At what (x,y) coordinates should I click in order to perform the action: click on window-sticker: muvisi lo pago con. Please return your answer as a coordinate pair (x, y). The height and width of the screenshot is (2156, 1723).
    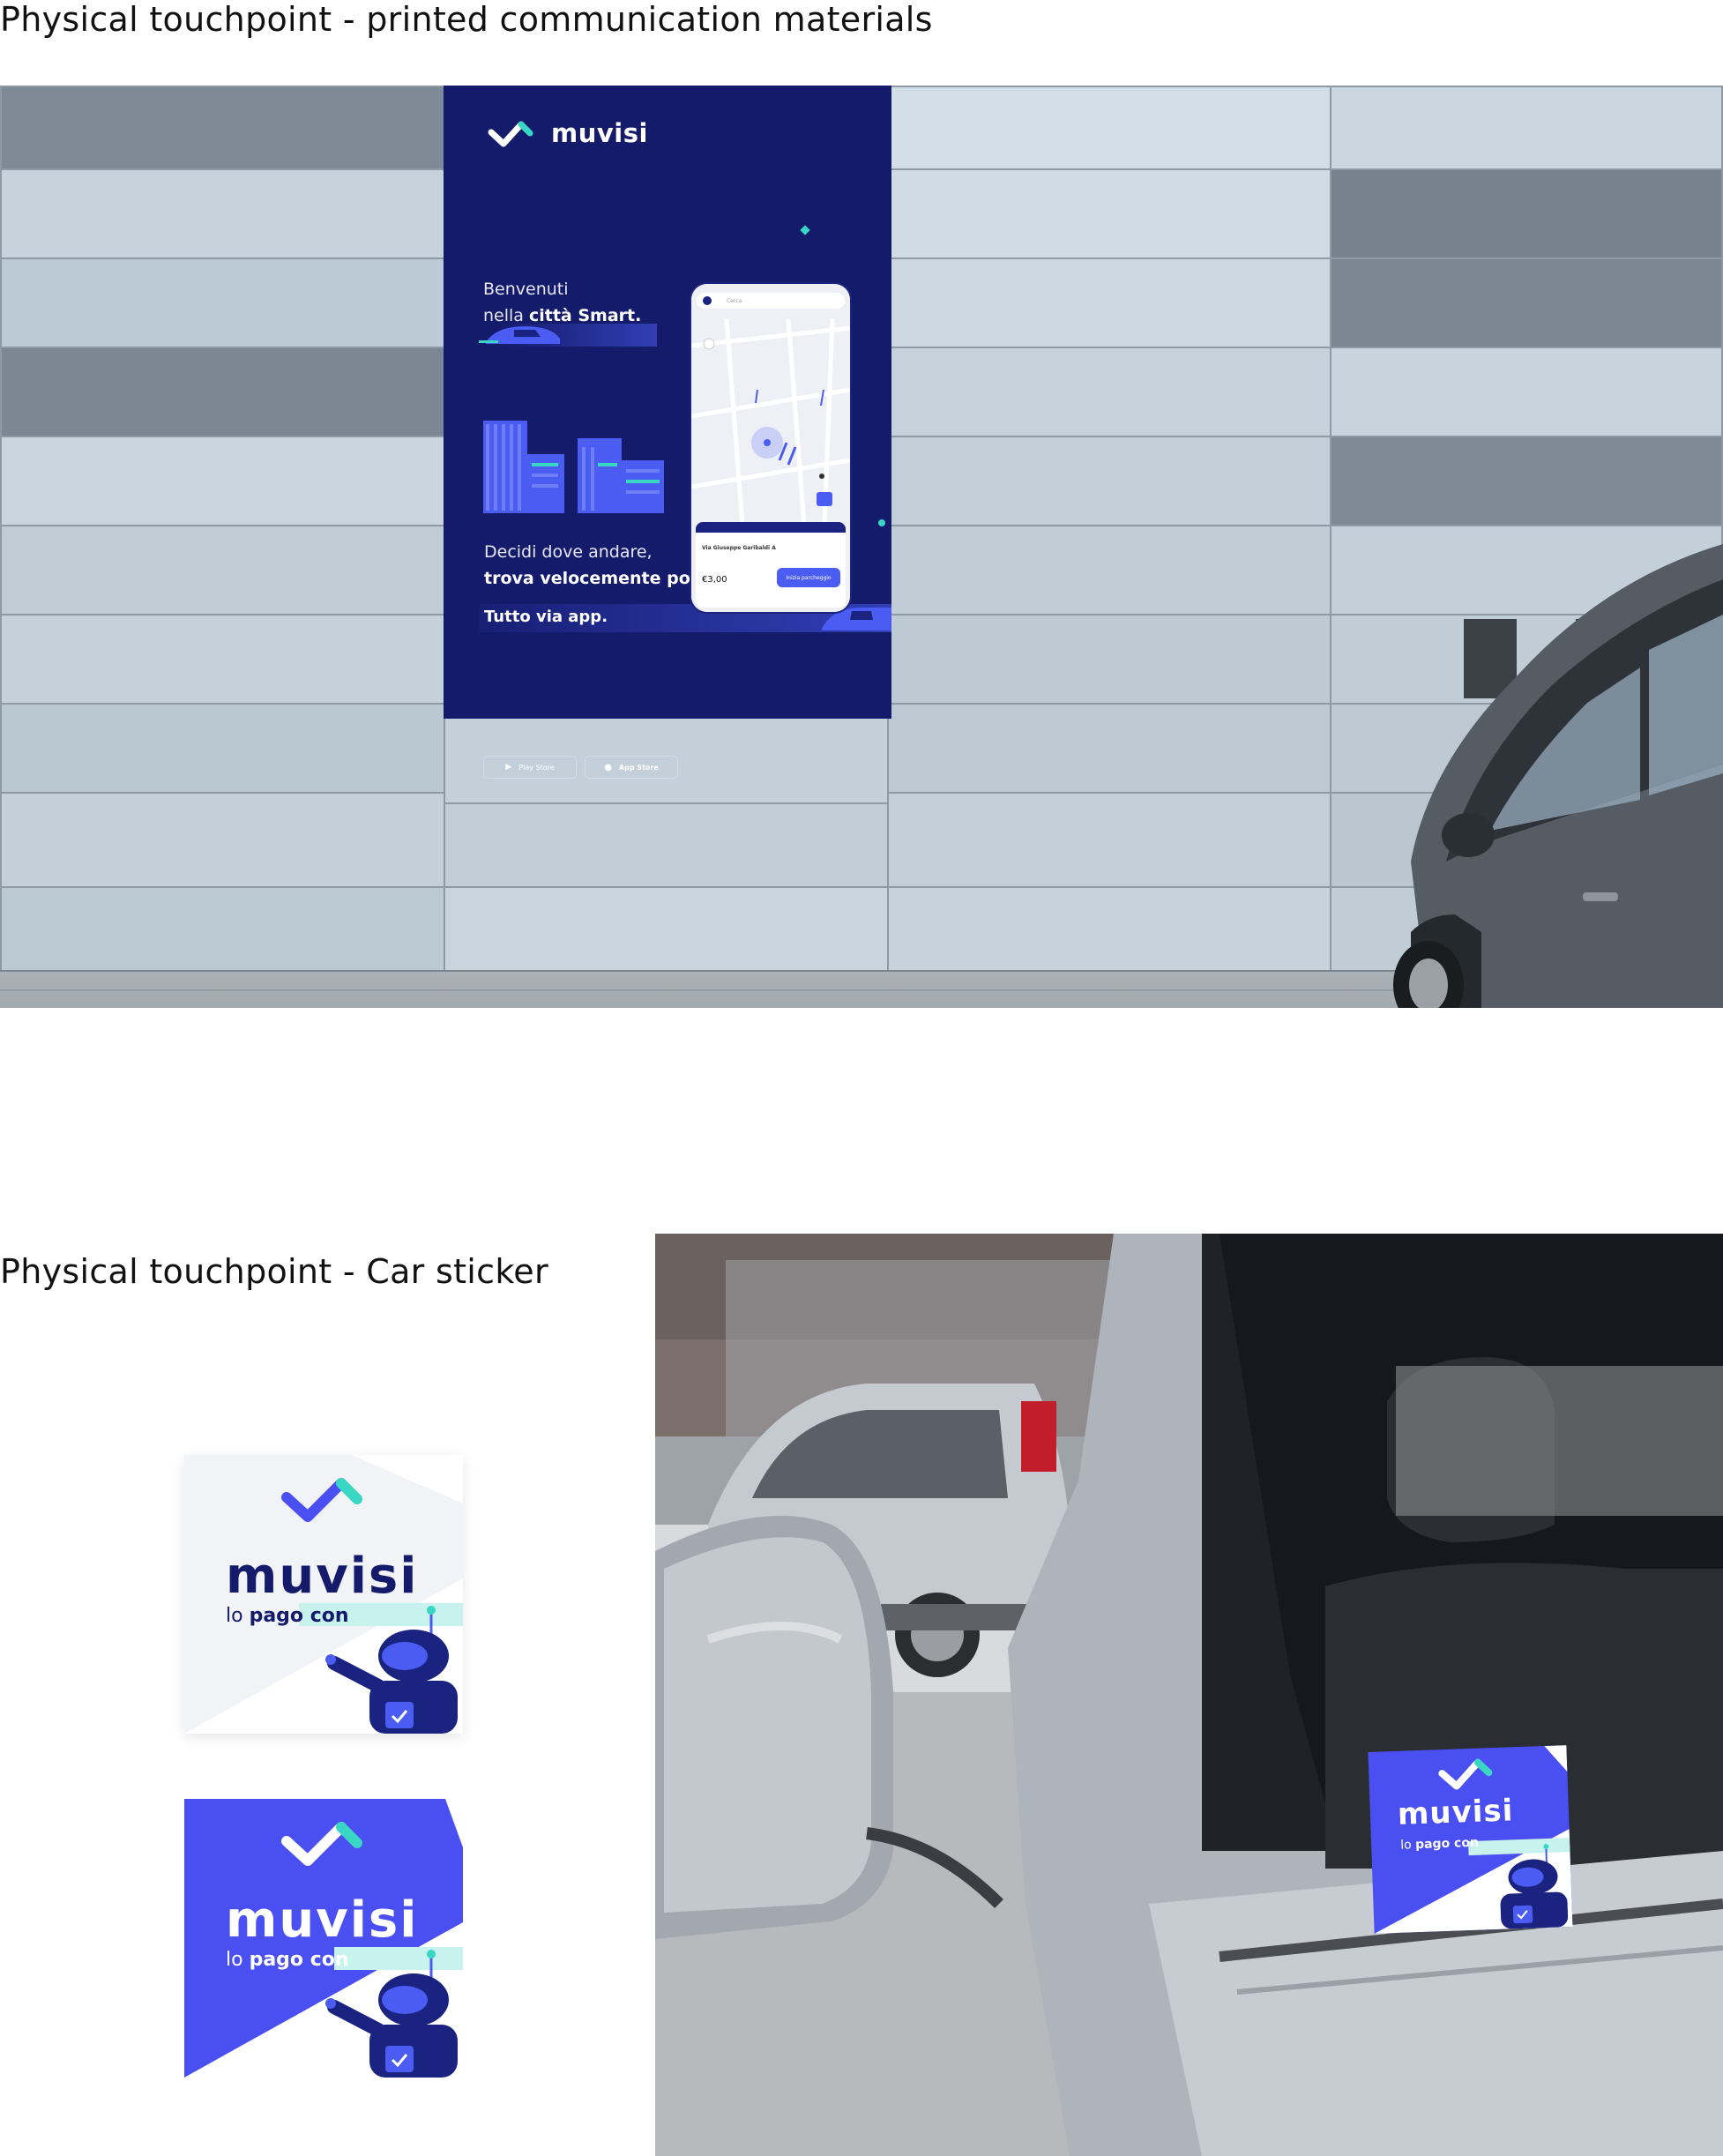
    Looking at the image, I should click on (1470, 1839).